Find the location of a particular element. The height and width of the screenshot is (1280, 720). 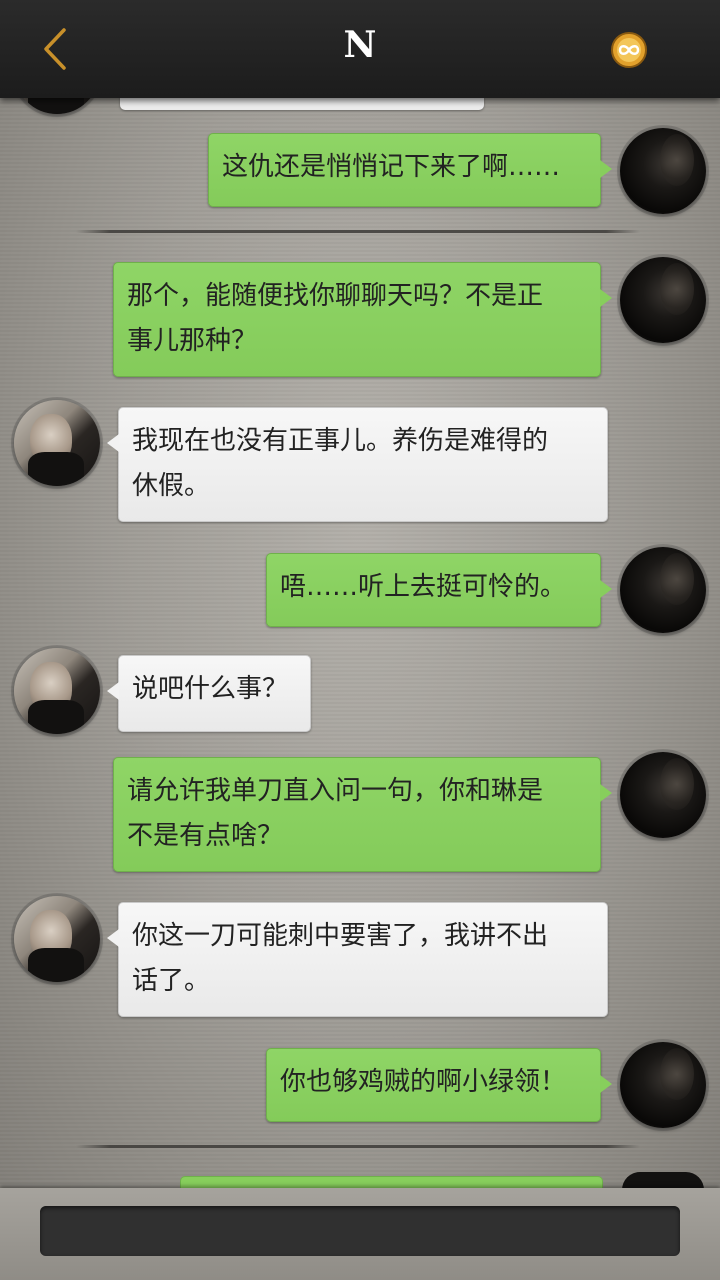

message-line: 那个，能随便找你聊聊天吗？不是正 is located at coordinates (335, 296).